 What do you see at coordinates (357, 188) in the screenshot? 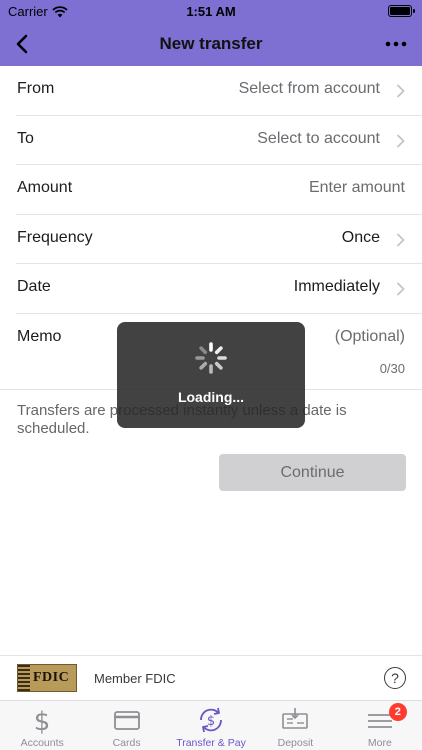
I see `amount-input: Enter amount` at bounding box center [357, 188].